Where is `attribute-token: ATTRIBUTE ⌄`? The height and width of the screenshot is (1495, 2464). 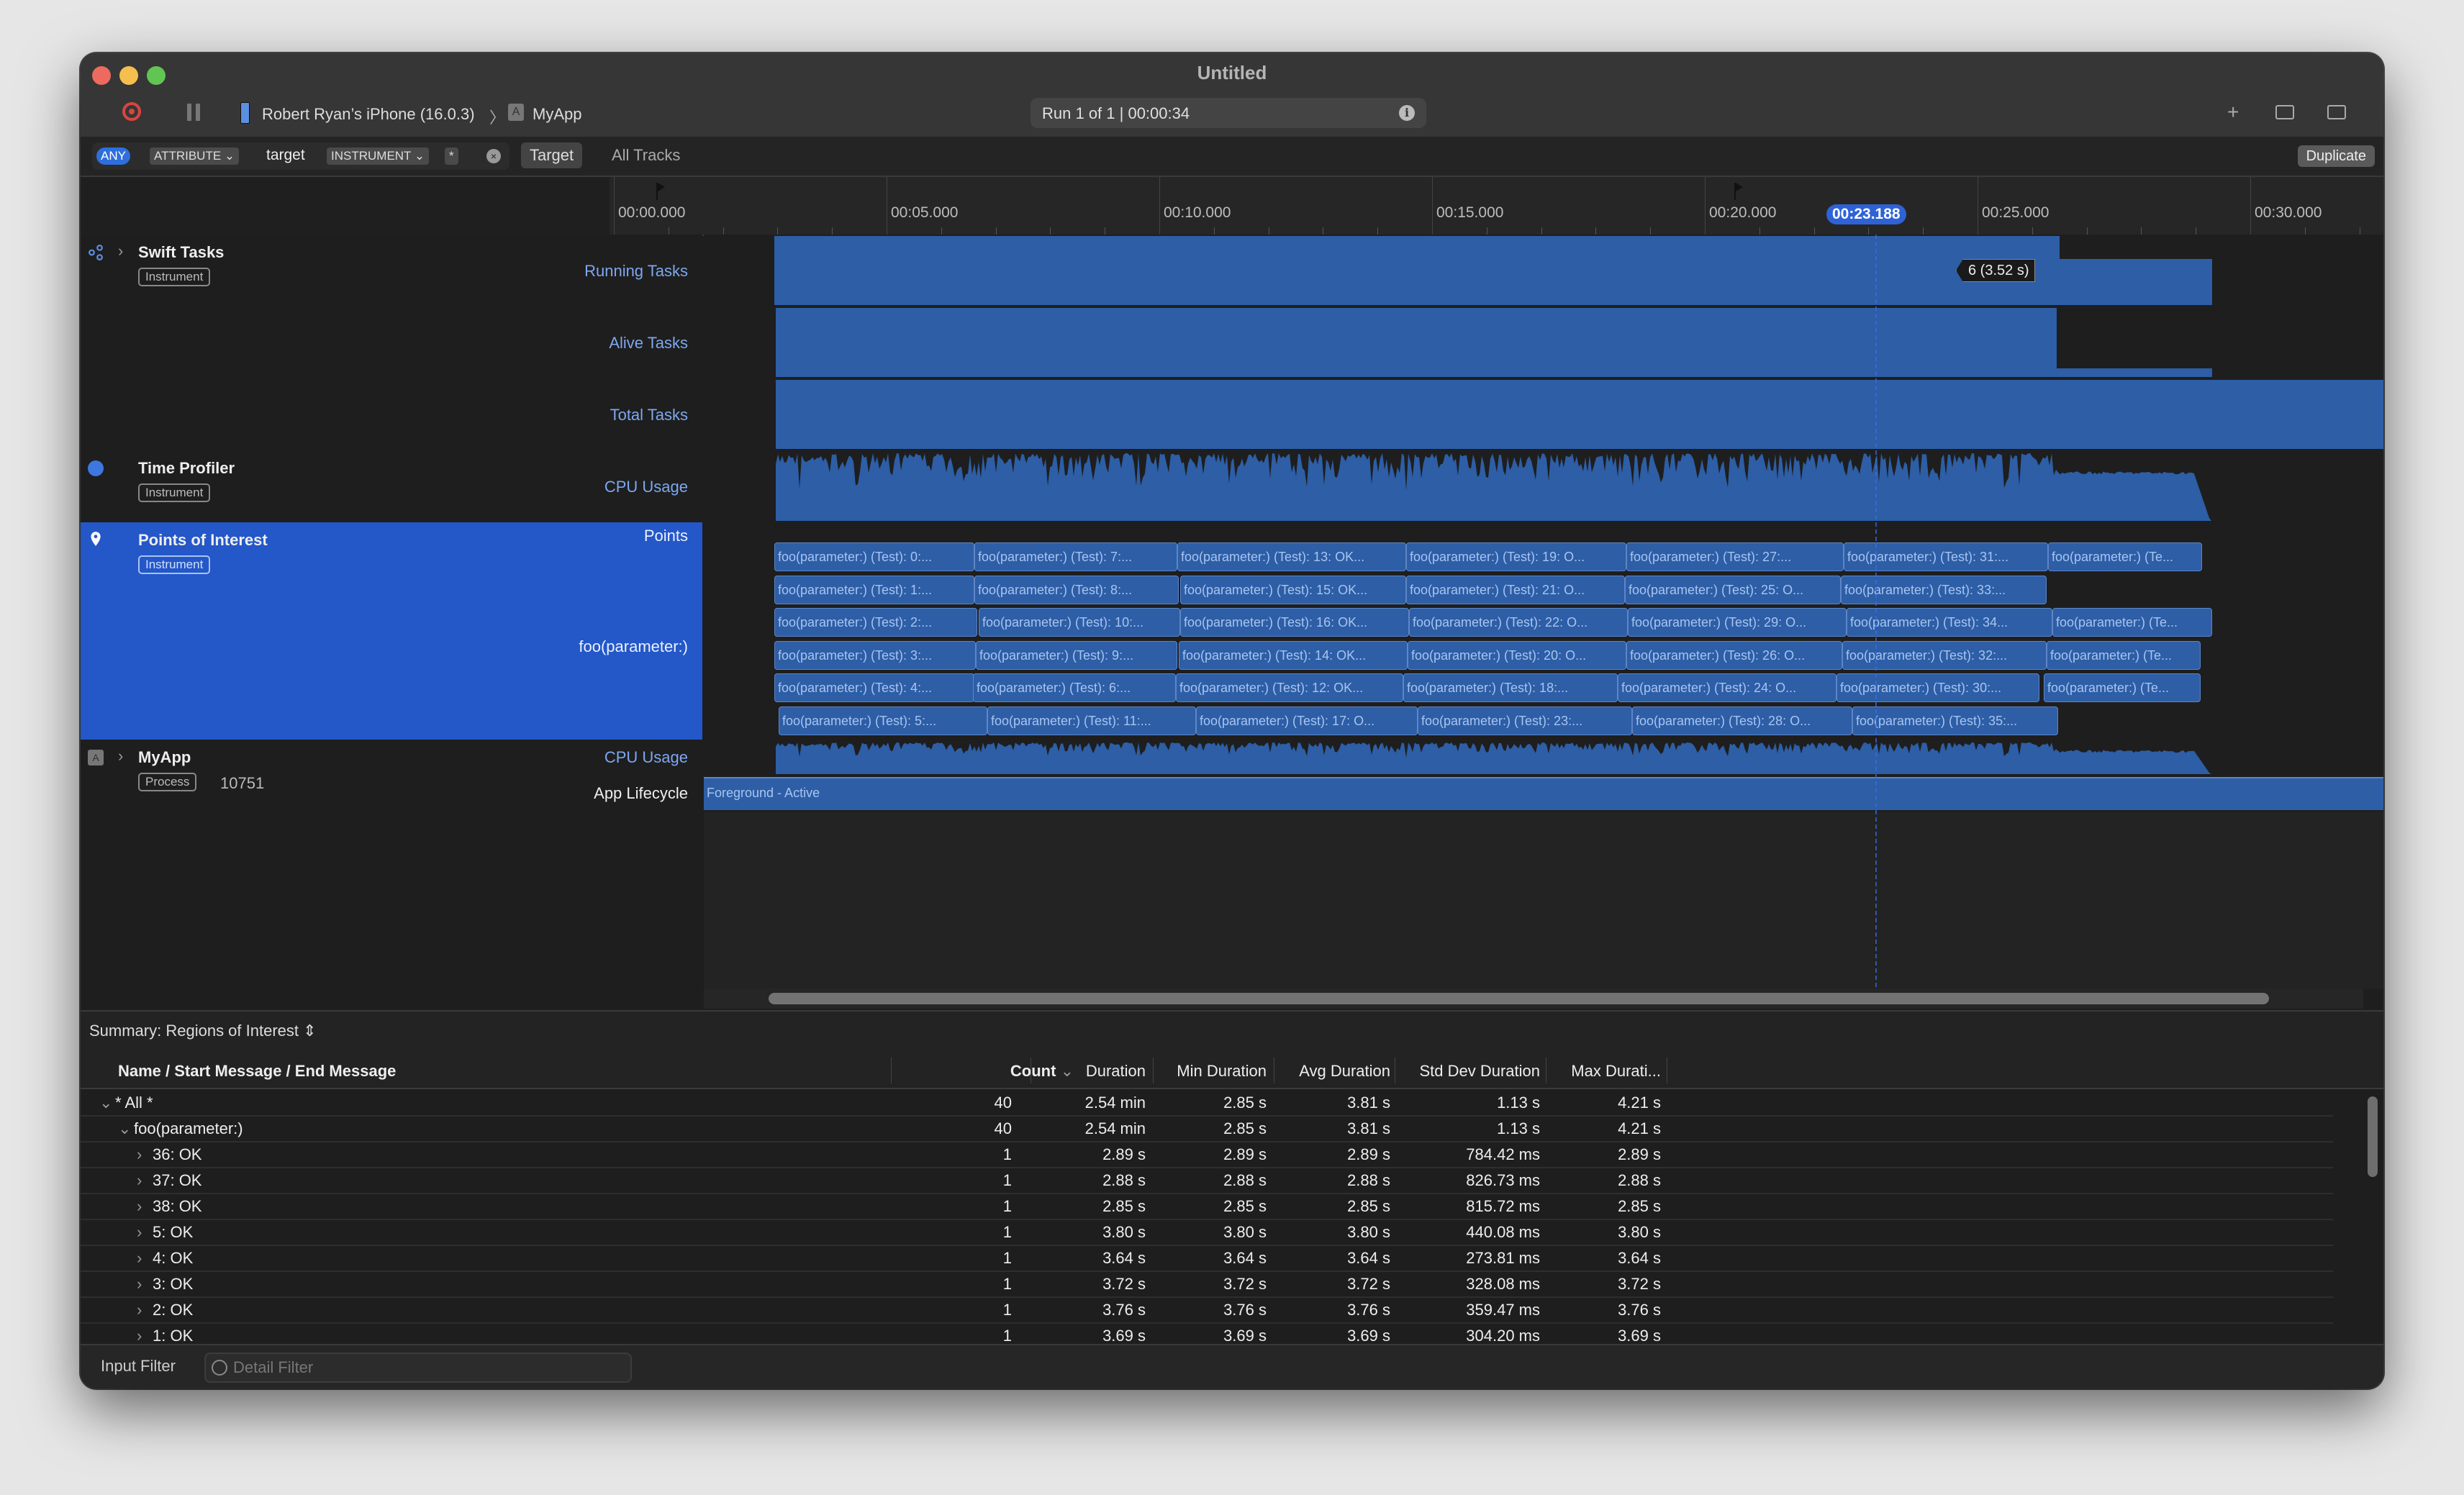 attribute-token: ATTRIBUTE ⌄ is located at coordinates (195, 156).